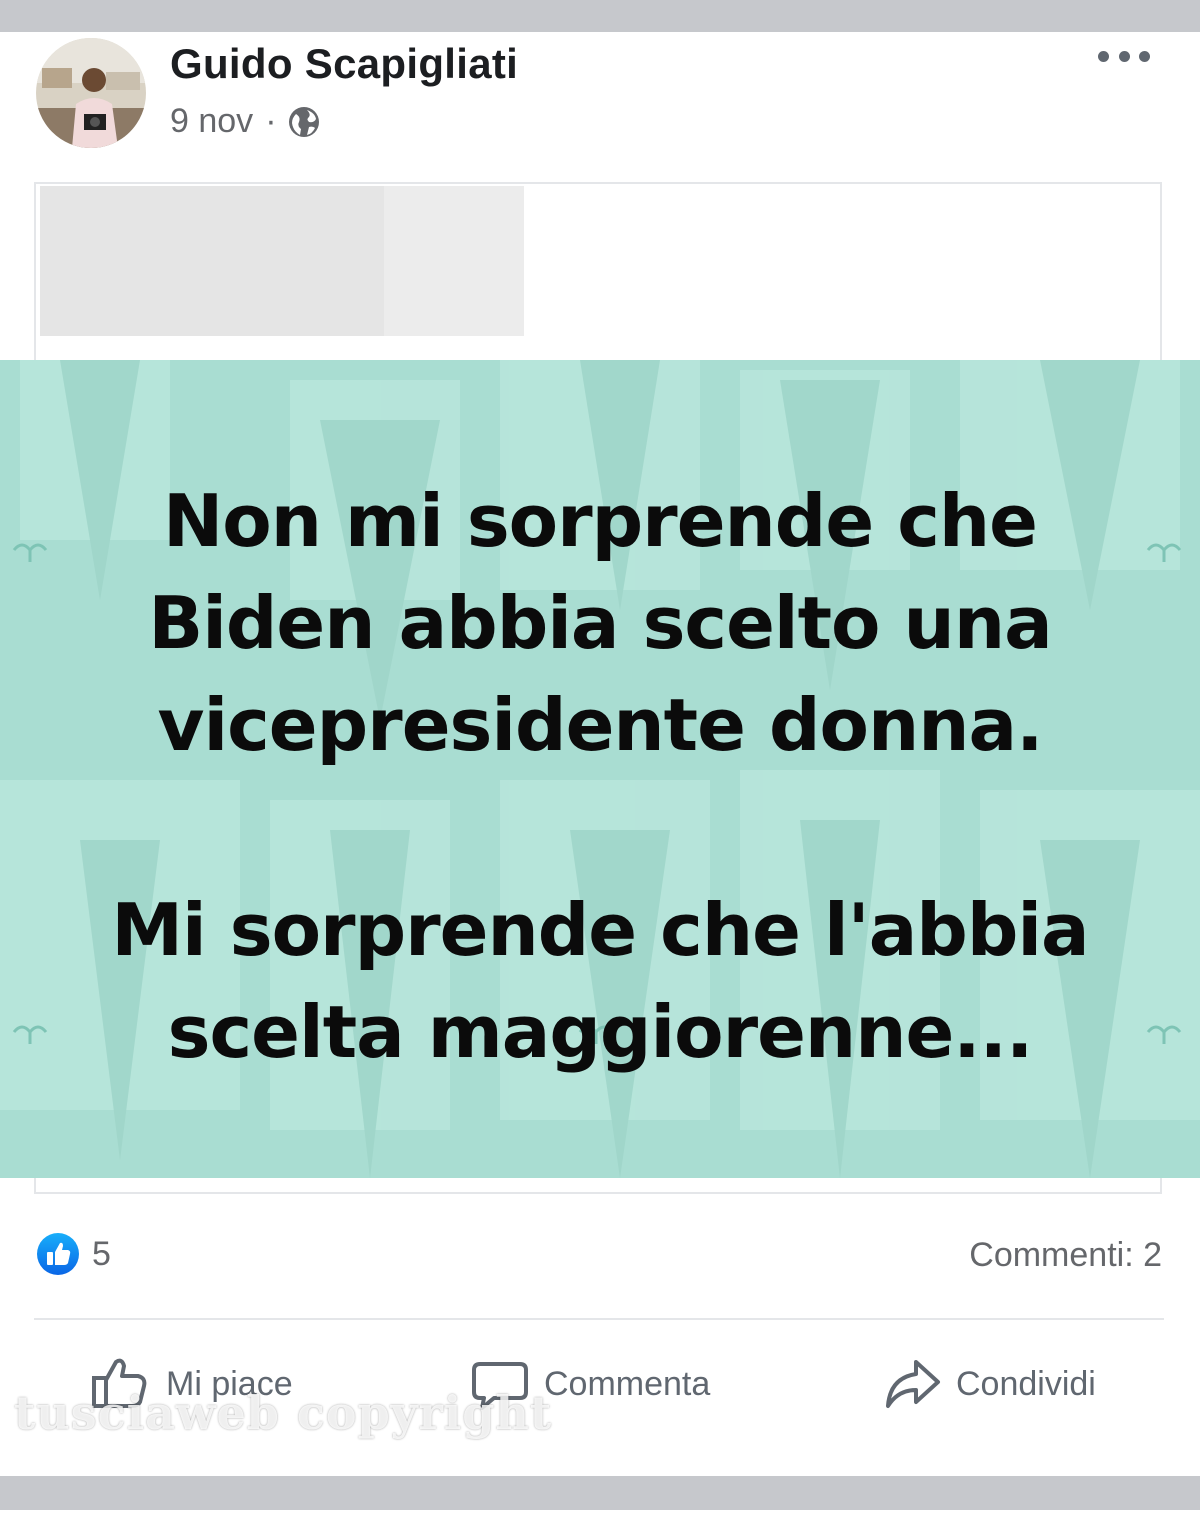  I want to click on share-button: Condividi, so click(989, 1384).